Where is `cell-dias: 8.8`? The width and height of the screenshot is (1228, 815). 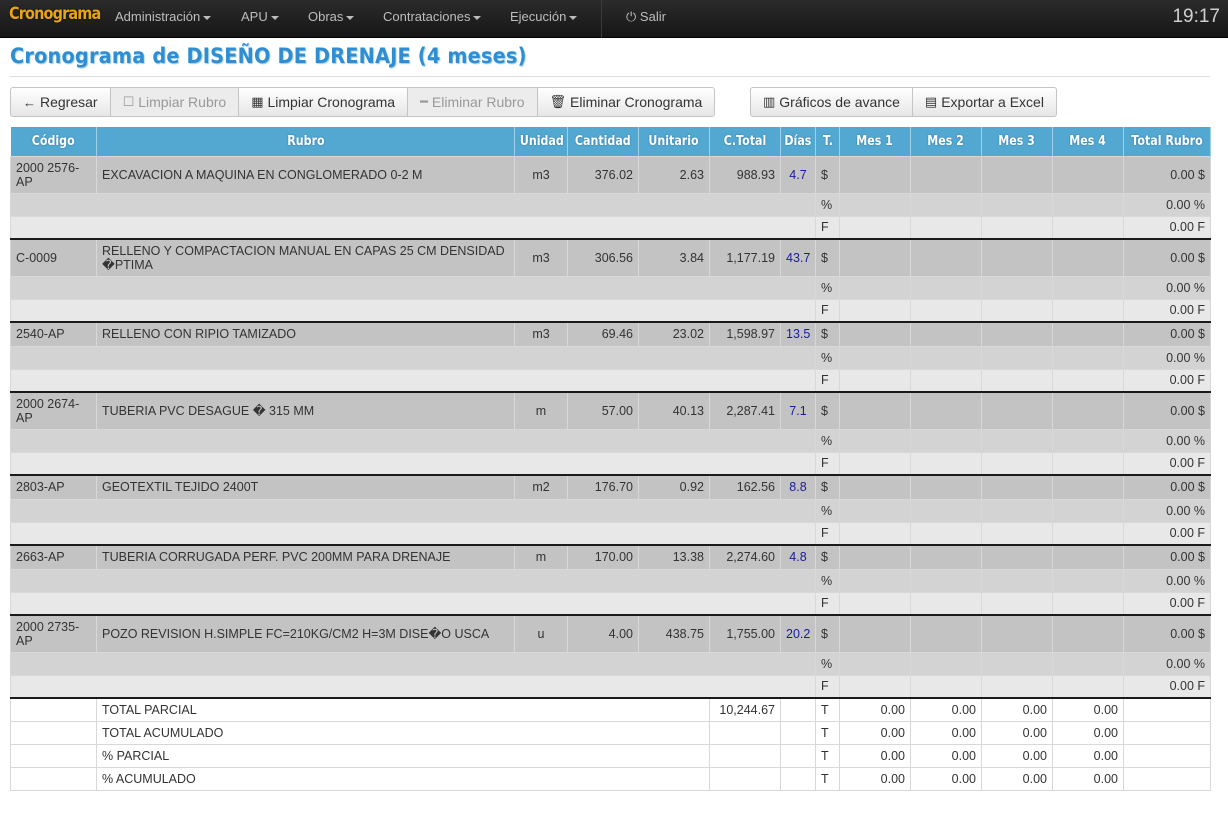
cell-dias: 8.8 is located at coordinates (798, 487).